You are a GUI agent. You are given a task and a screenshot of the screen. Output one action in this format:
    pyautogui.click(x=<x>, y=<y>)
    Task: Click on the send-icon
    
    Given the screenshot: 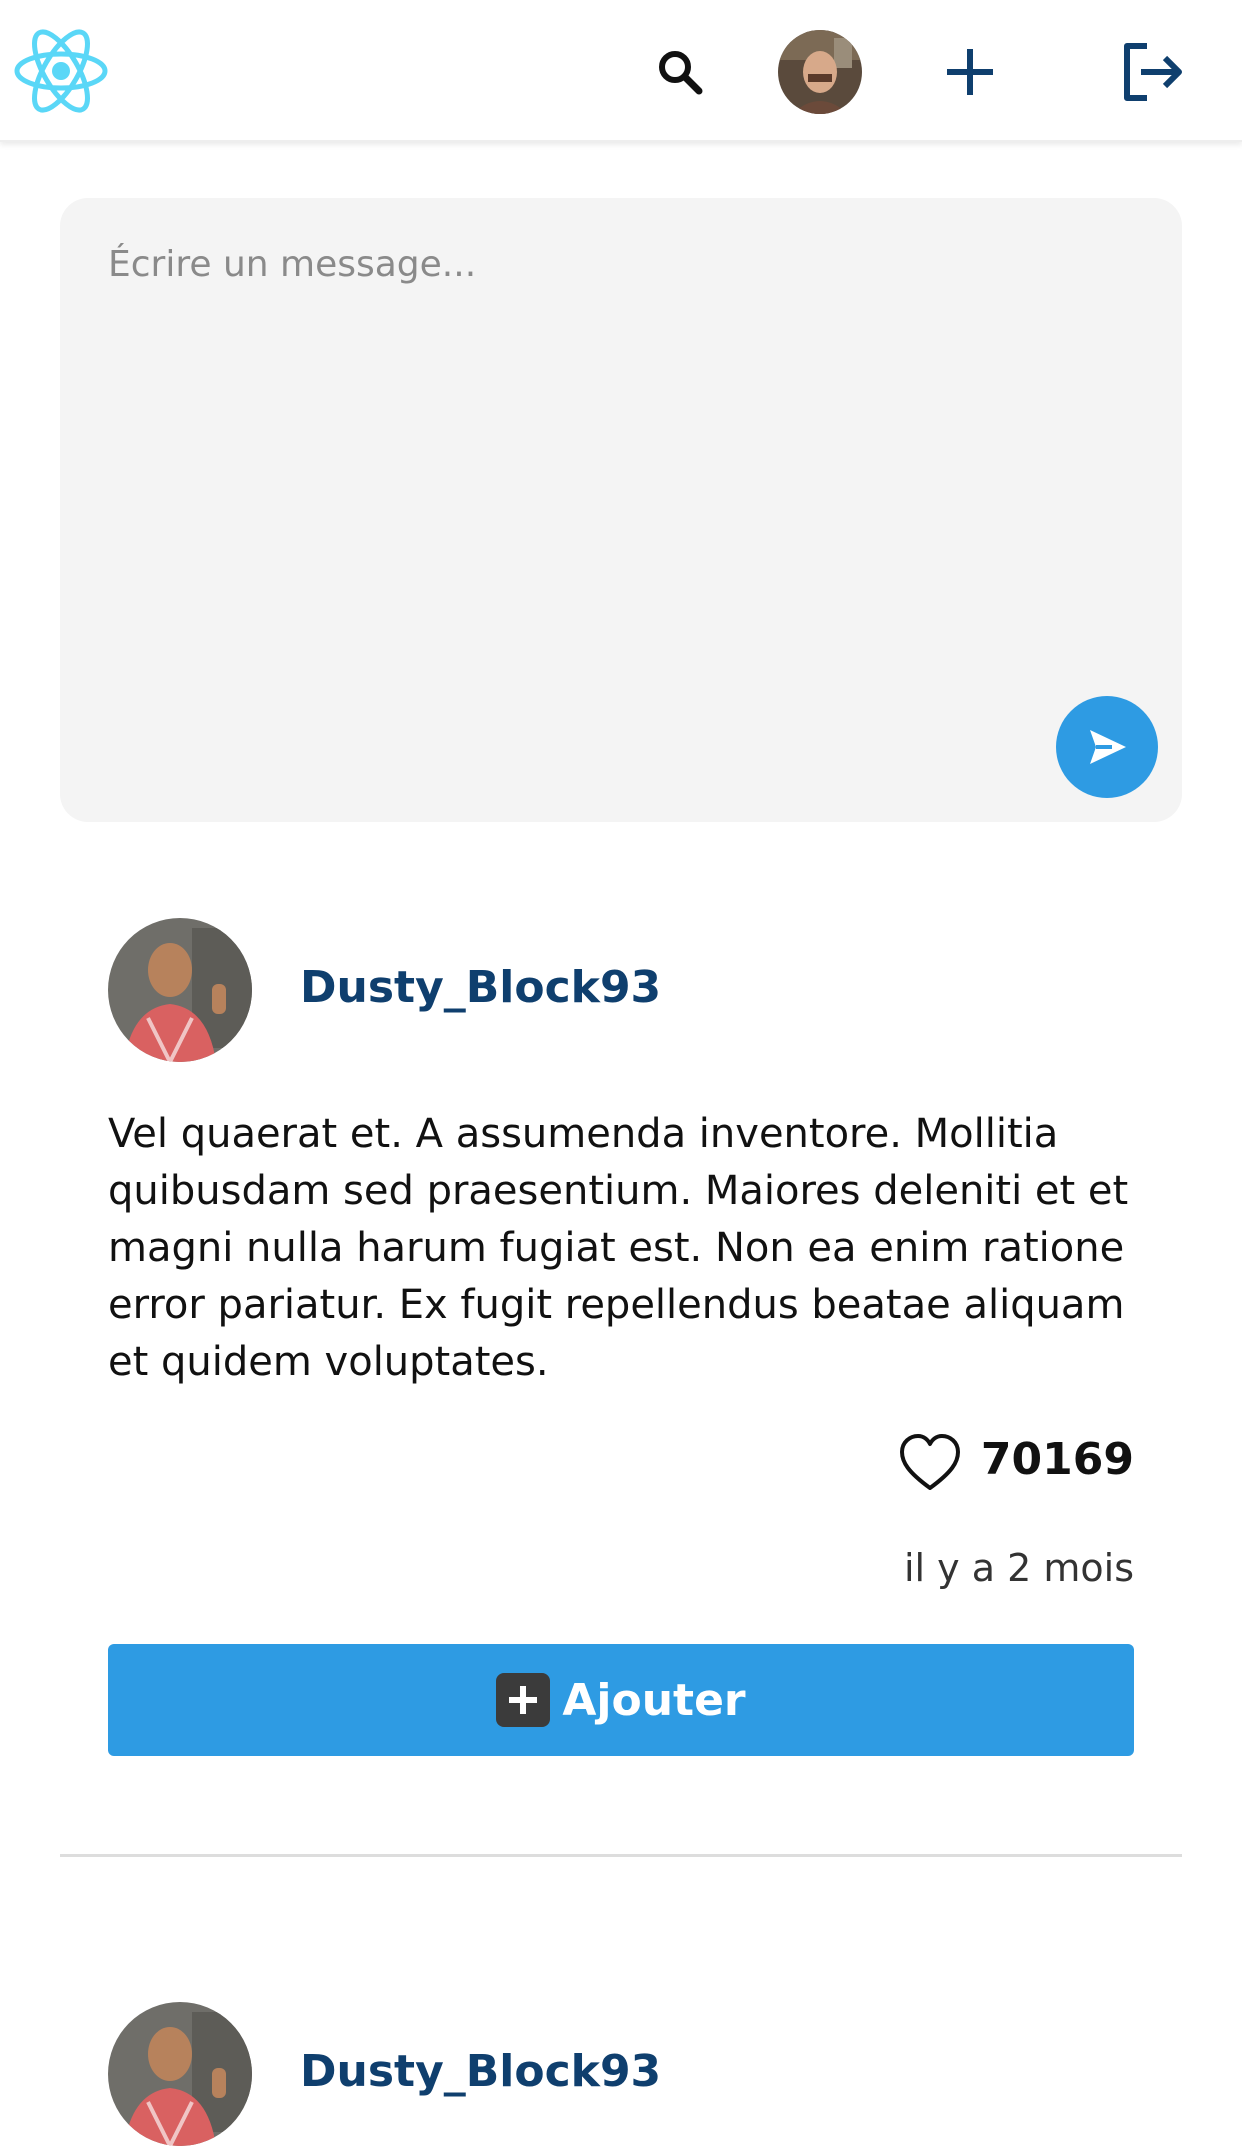 What is the action you would take?
    pyautogui.click(x=1108, y=747)
    